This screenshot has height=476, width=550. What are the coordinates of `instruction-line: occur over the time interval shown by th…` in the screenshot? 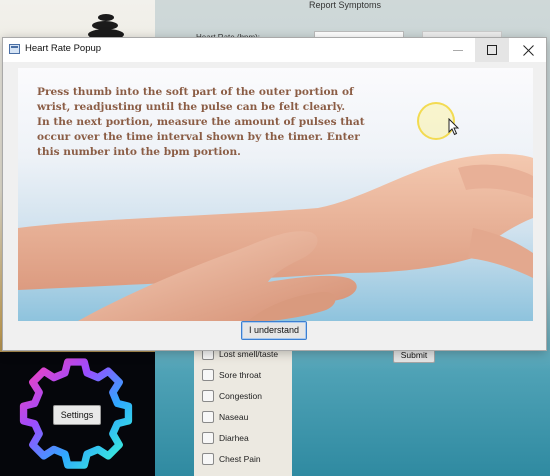 It's located at (198, 137).